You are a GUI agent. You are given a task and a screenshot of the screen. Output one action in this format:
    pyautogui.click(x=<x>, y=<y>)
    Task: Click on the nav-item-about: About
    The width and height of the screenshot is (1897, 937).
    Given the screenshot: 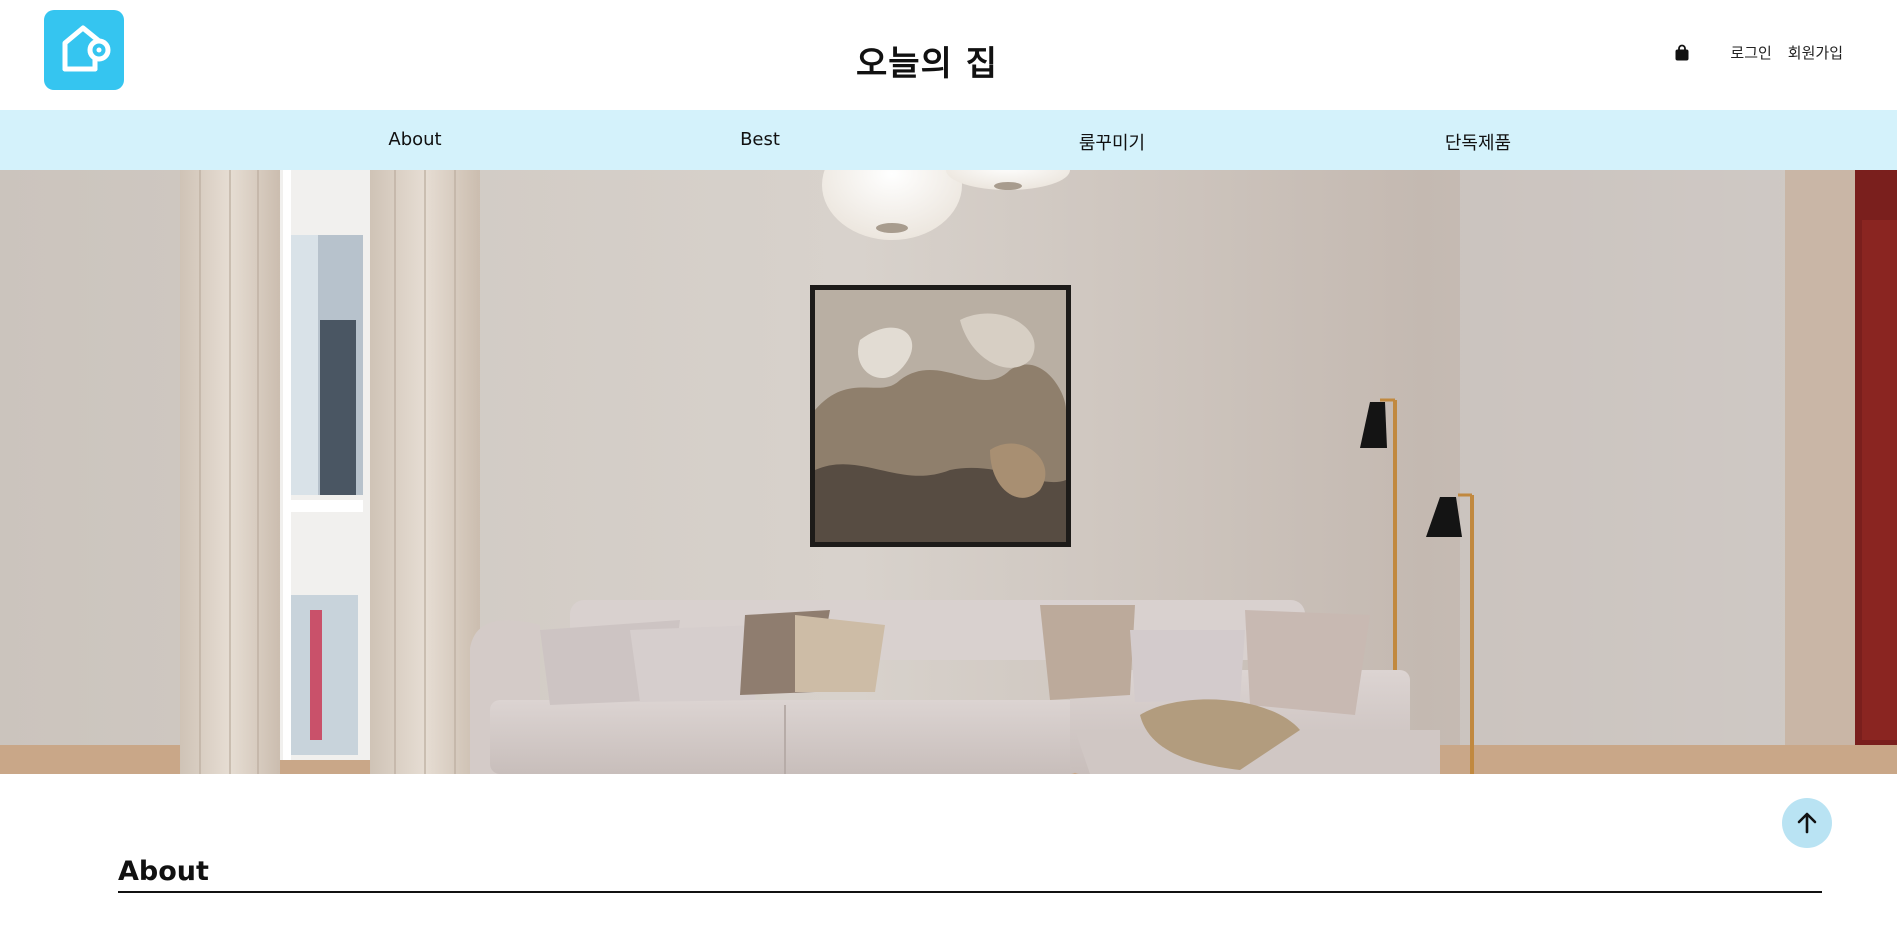 What is the action you would take?
    pyautogui.click(x=414, y=139)
    